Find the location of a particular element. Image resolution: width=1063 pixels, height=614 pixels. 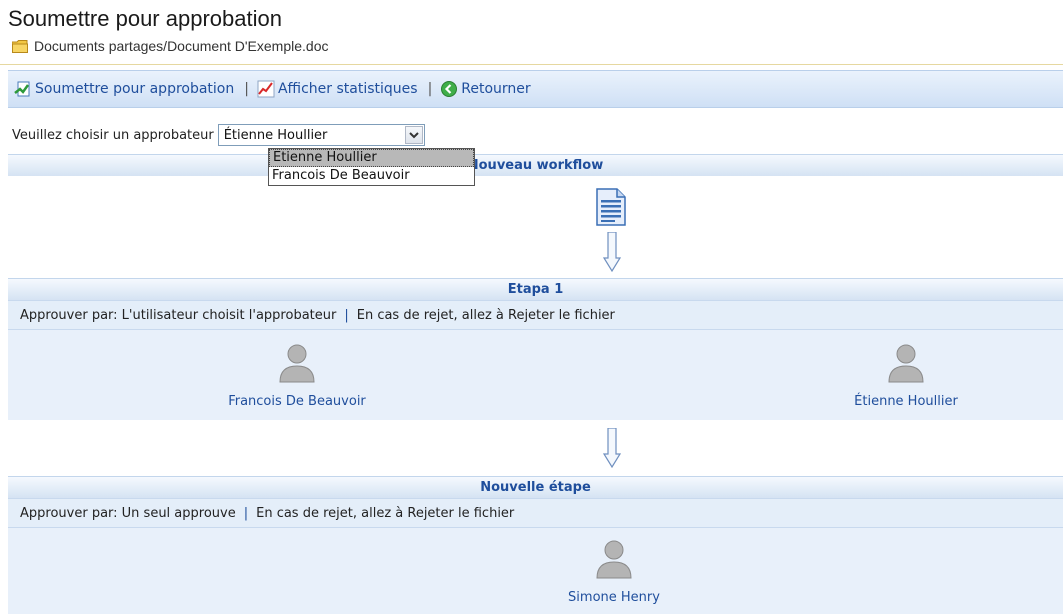

show-statistics-label: Afficher statistiques is located at coordinates (347, 89).